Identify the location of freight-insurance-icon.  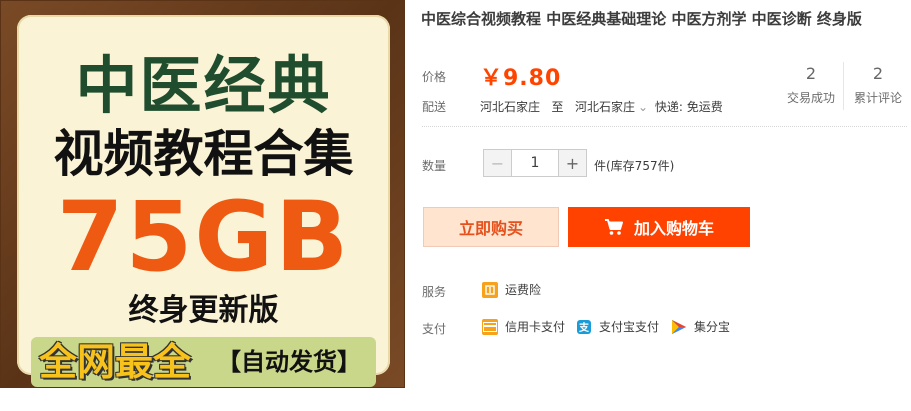
(490, 289).